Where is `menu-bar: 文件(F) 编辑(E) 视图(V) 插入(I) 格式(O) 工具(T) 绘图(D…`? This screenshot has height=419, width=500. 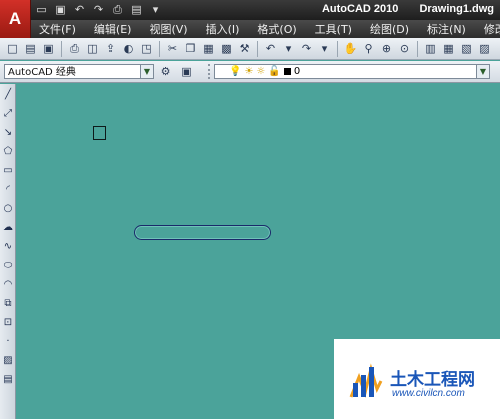
menu-bar: 文件(F) 编辑(E) 视图(V) 插入(I) 格式(O) 工具(T) 绘图(D… is located at coordinates (265, 29).